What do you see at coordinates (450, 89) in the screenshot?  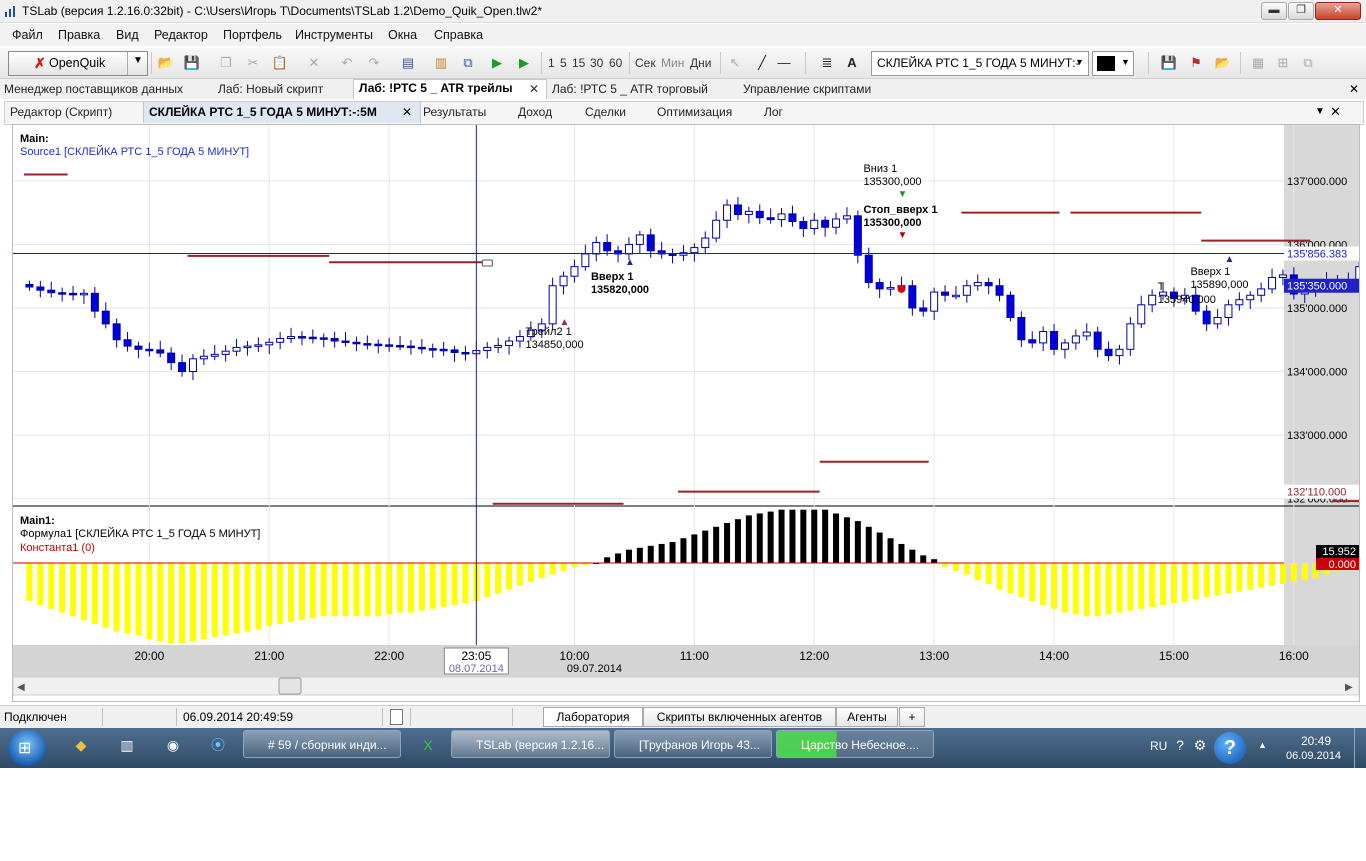 I see `tab-rts-atr-trails: Лаб: !РТС 5 _ ATR трейлы ✕` at bounding box center [450, 89].